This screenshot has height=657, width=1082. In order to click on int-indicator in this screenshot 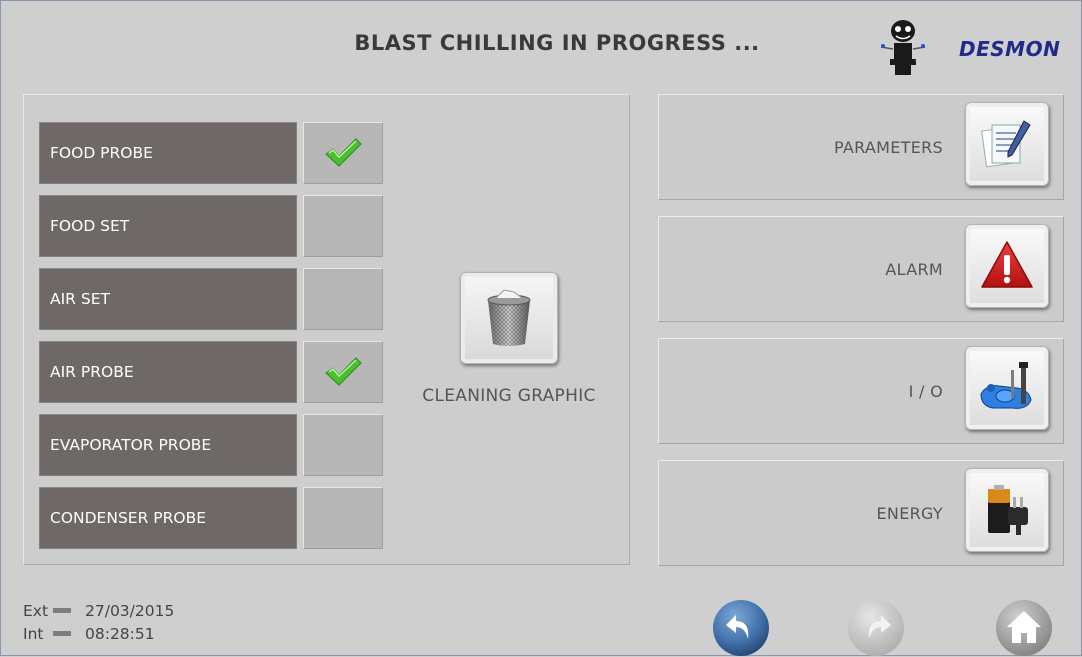, I will do `click(62, 633)`.